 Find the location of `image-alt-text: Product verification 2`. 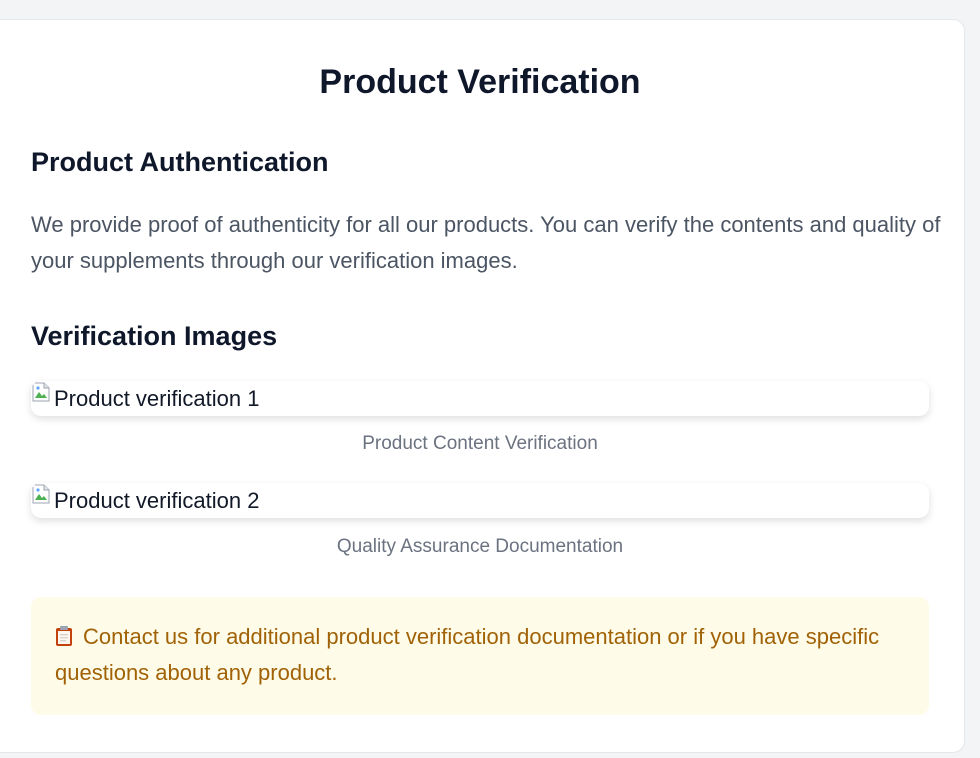

image-alt-text: Product verification 2 is located at coordinates (157, 500).